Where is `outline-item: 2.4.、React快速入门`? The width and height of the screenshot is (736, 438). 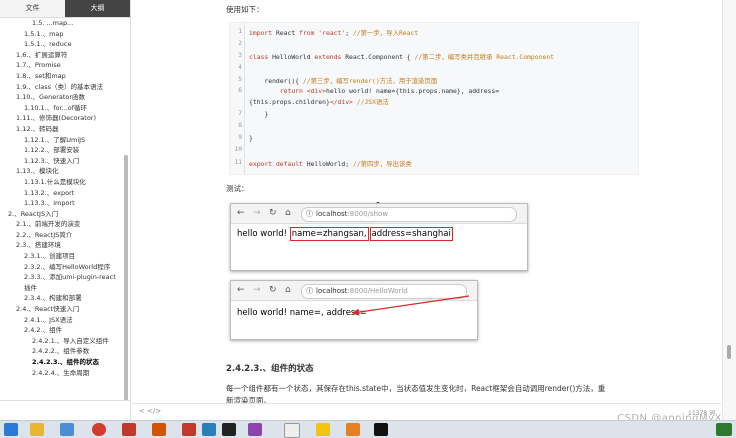 outline-item: 2.4.、React快速入门 is located at coordinates (65, 309).